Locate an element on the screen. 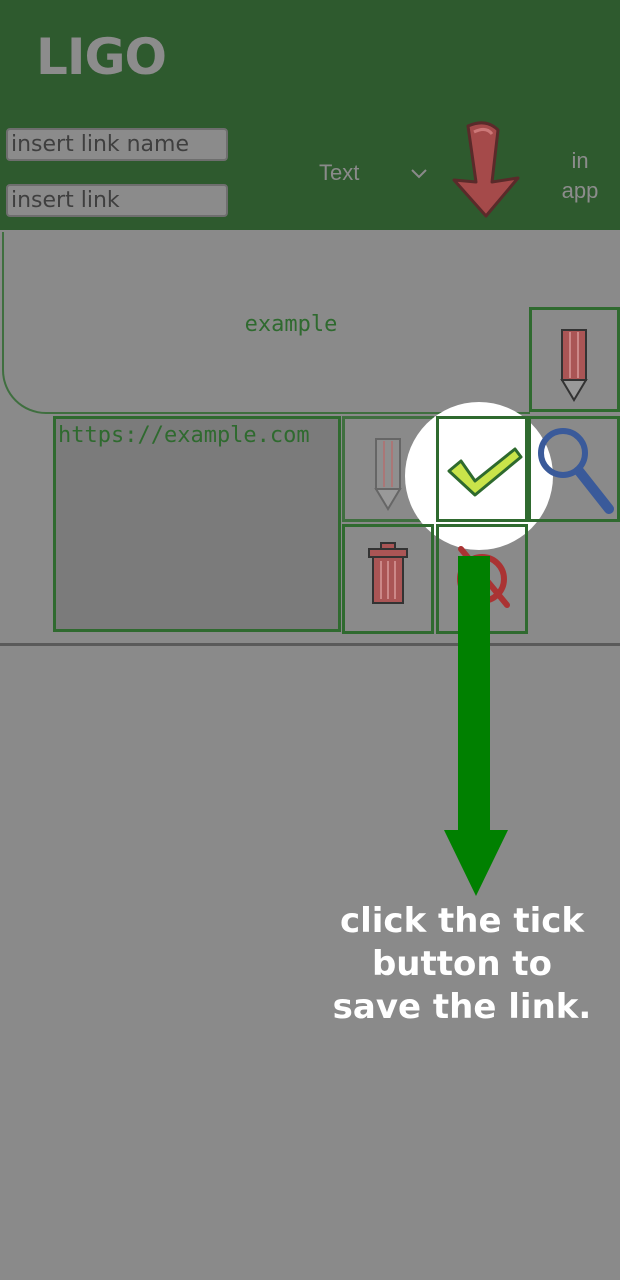 Image resolution: width=620 pixels, height=1280 pixels. open-link-button is located at coordinates (574, 469).